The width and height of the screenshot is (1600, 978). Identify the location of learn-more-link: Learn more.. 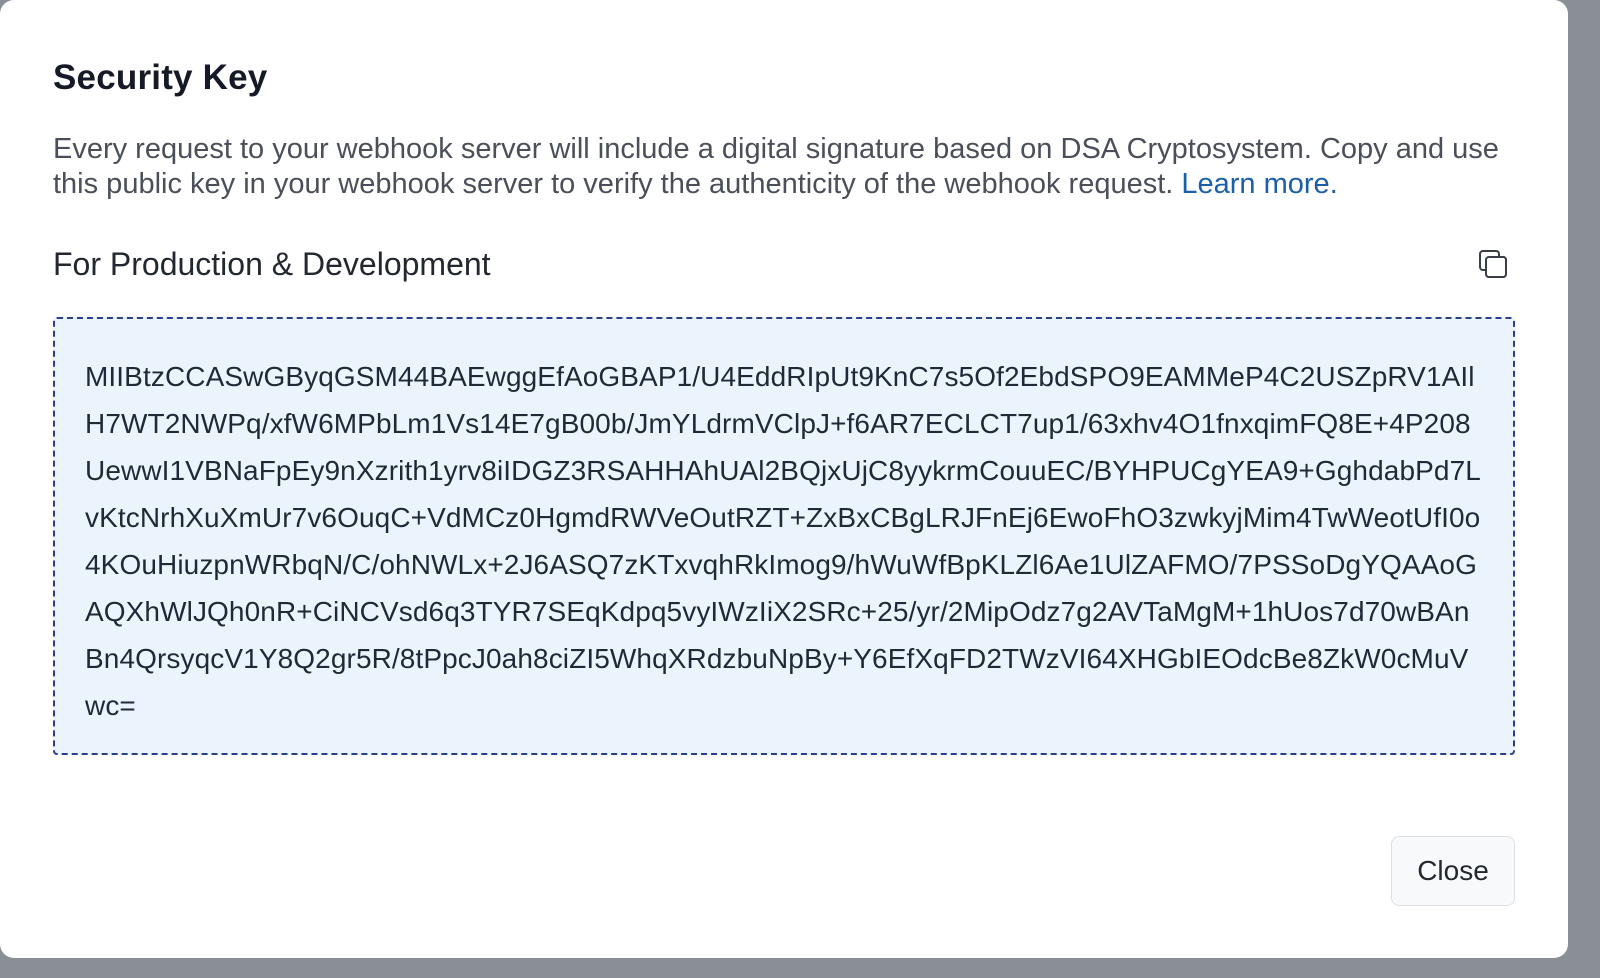
(1259, 184).